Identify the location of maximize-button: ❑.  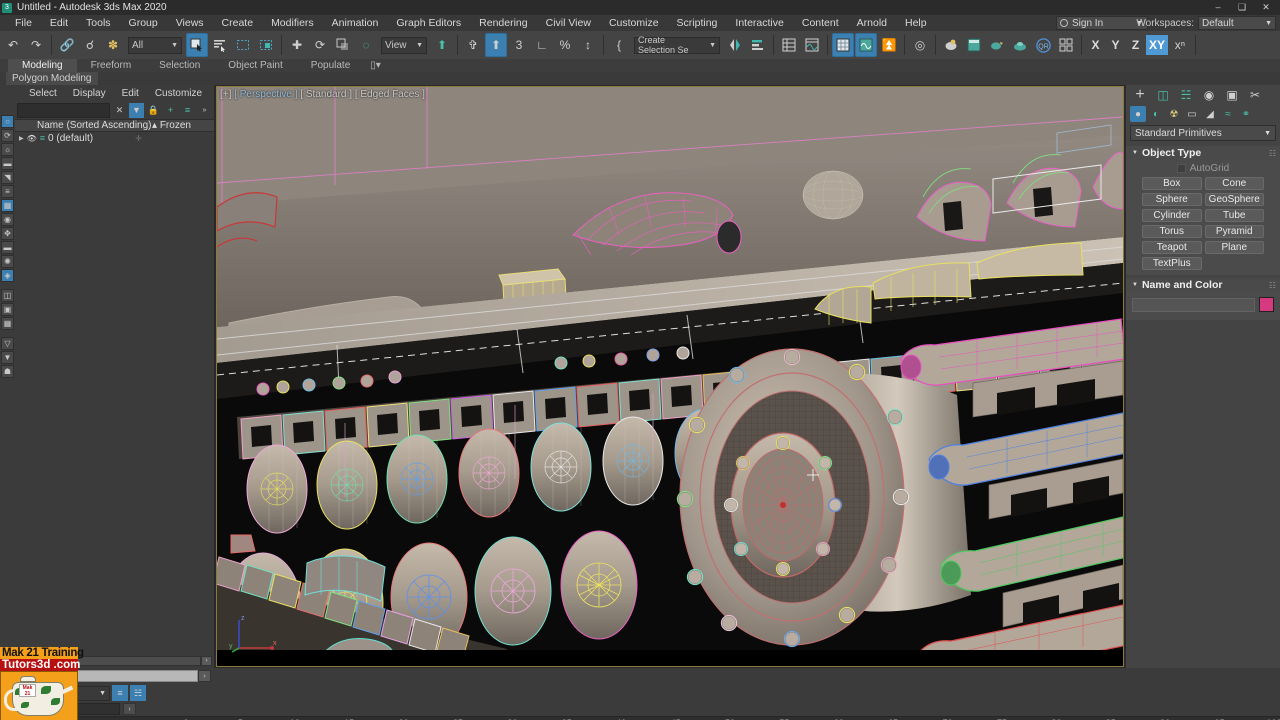
(1242, 7).